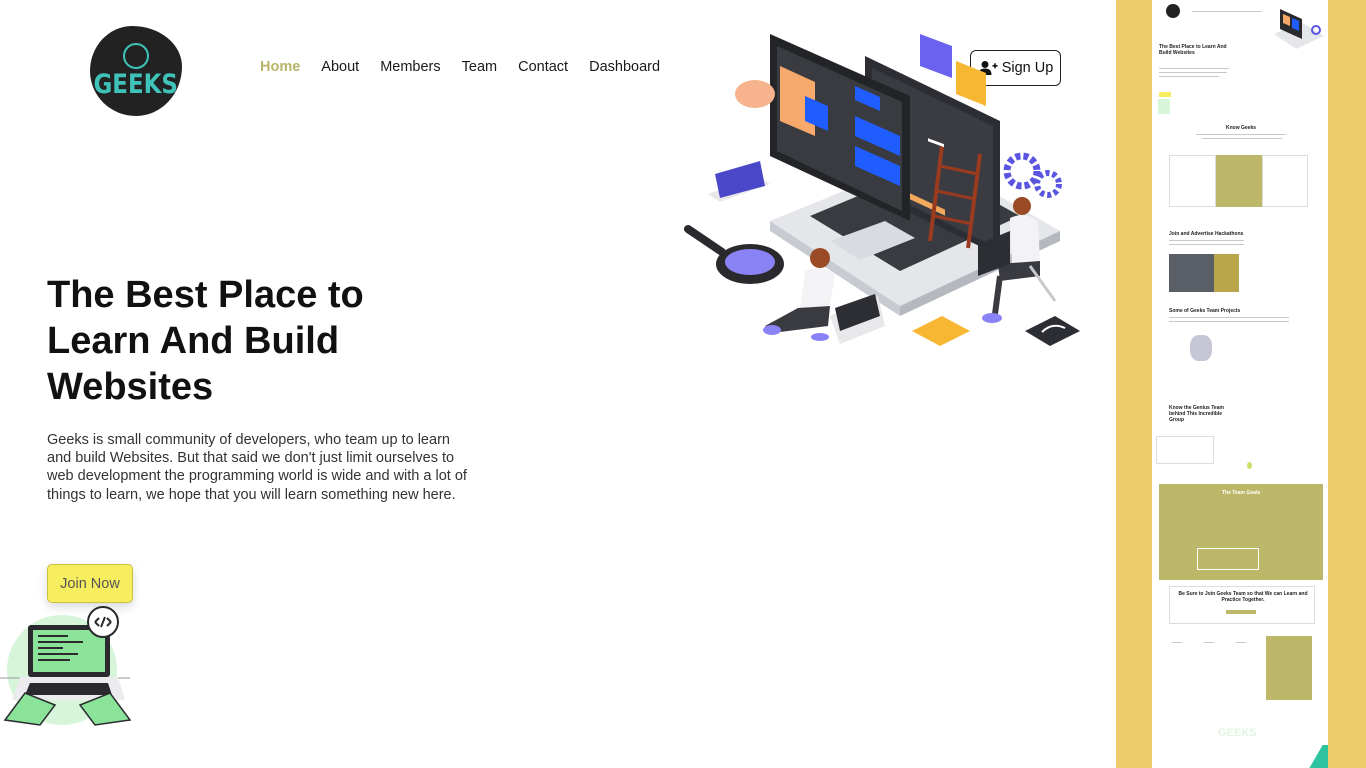 The height and width of the screenshot is (768, 1366). Describe the element at coordinates (1205, 311) in the screenshot. I see `preview-projects-title: Some of Geeks Team Projects` at that location.